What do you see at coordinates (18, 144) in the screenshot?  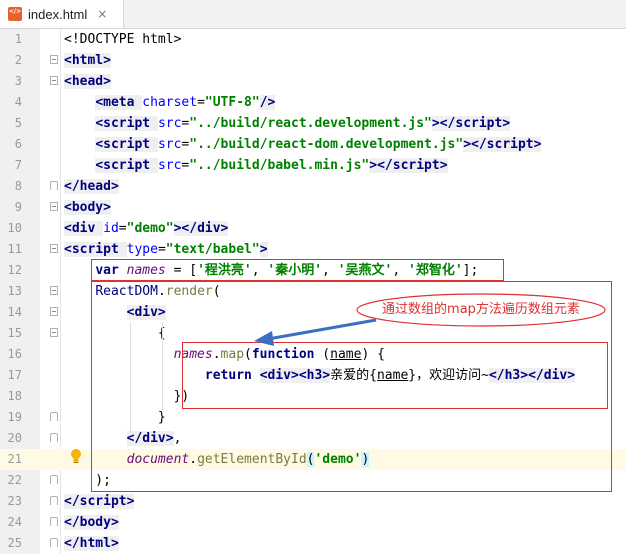 I see `line-number: 6` at bounding box center [18, 144].